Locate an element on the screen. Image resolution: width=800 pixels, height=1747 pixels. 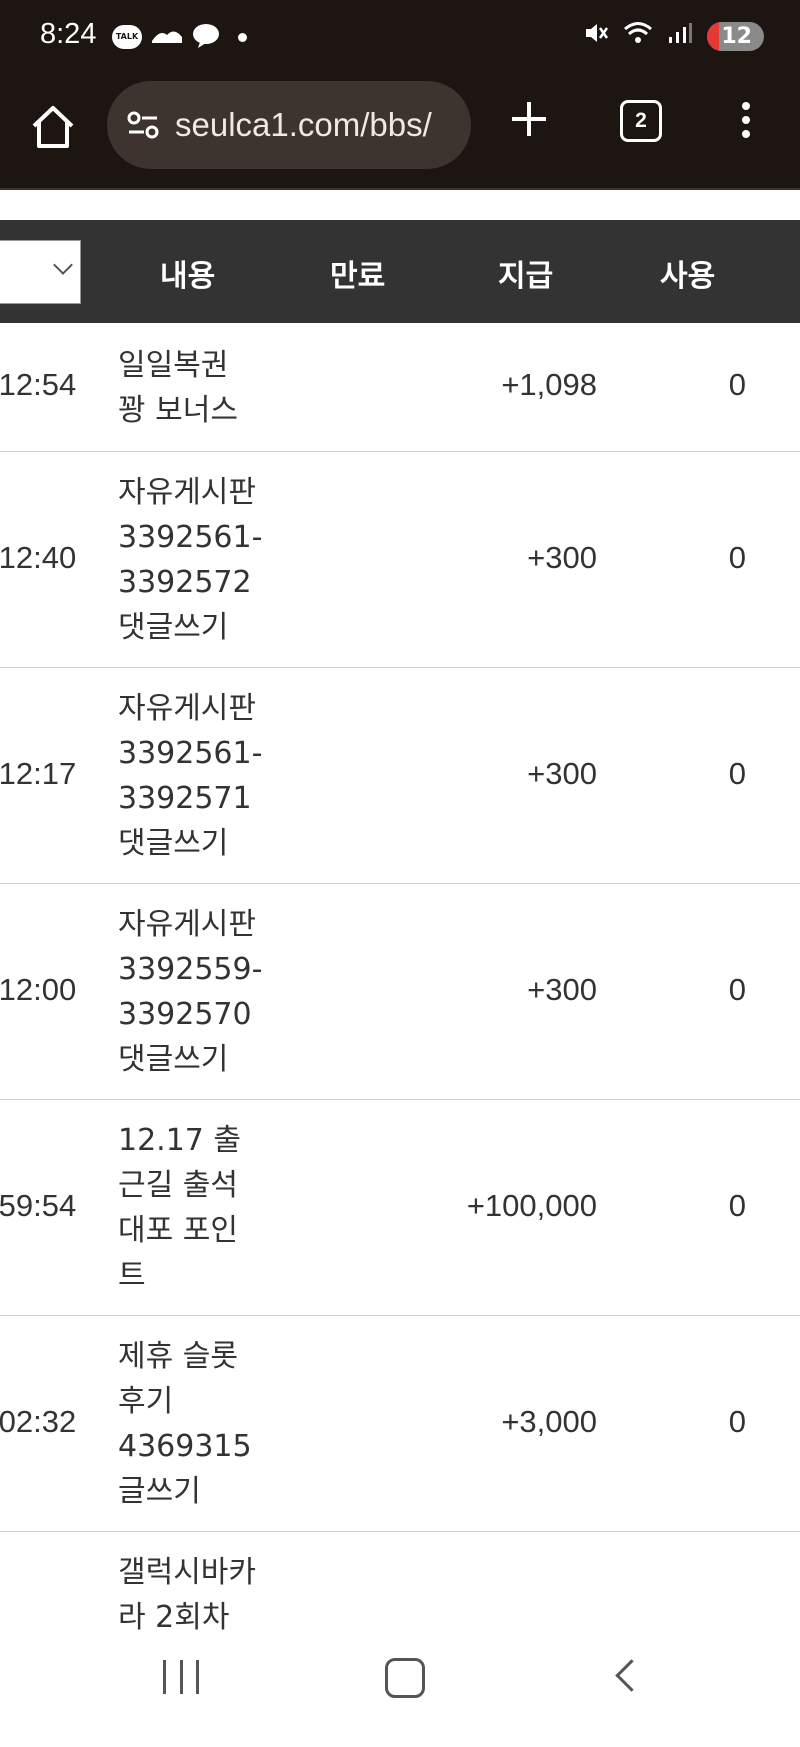
filter-select is located at coordinates (40, 272).